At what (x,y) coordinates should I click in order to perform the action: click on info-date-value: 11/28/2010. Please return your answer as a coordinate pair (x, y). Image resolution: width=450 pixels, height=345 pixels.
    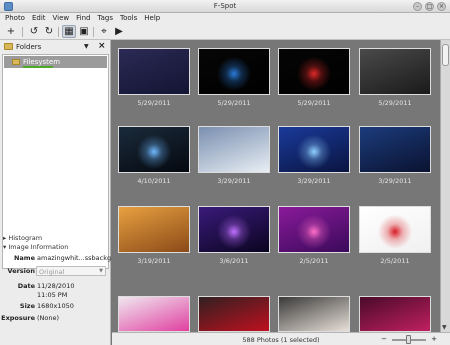
    Looking at the image, I should click on (56, 286).